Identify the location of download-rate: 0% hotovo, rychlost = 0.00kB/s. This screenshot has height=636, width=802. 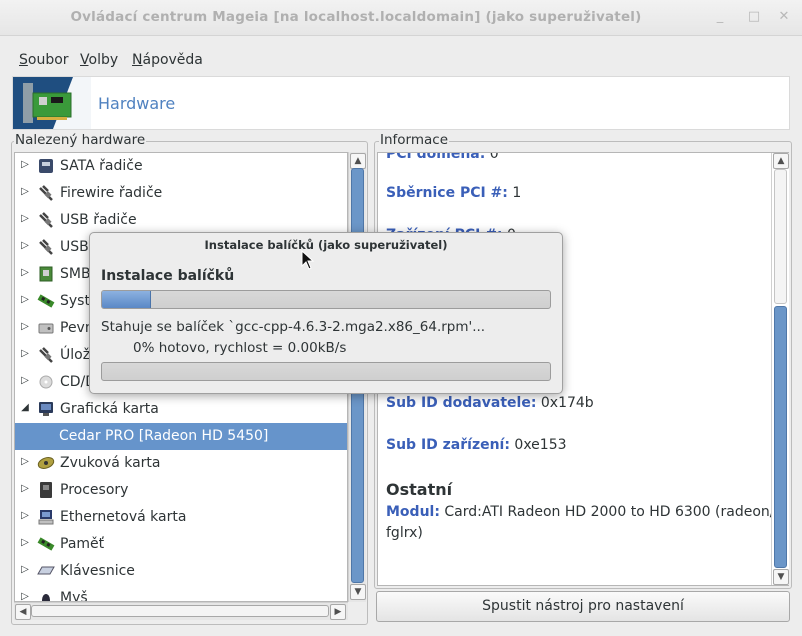
(240, 348).